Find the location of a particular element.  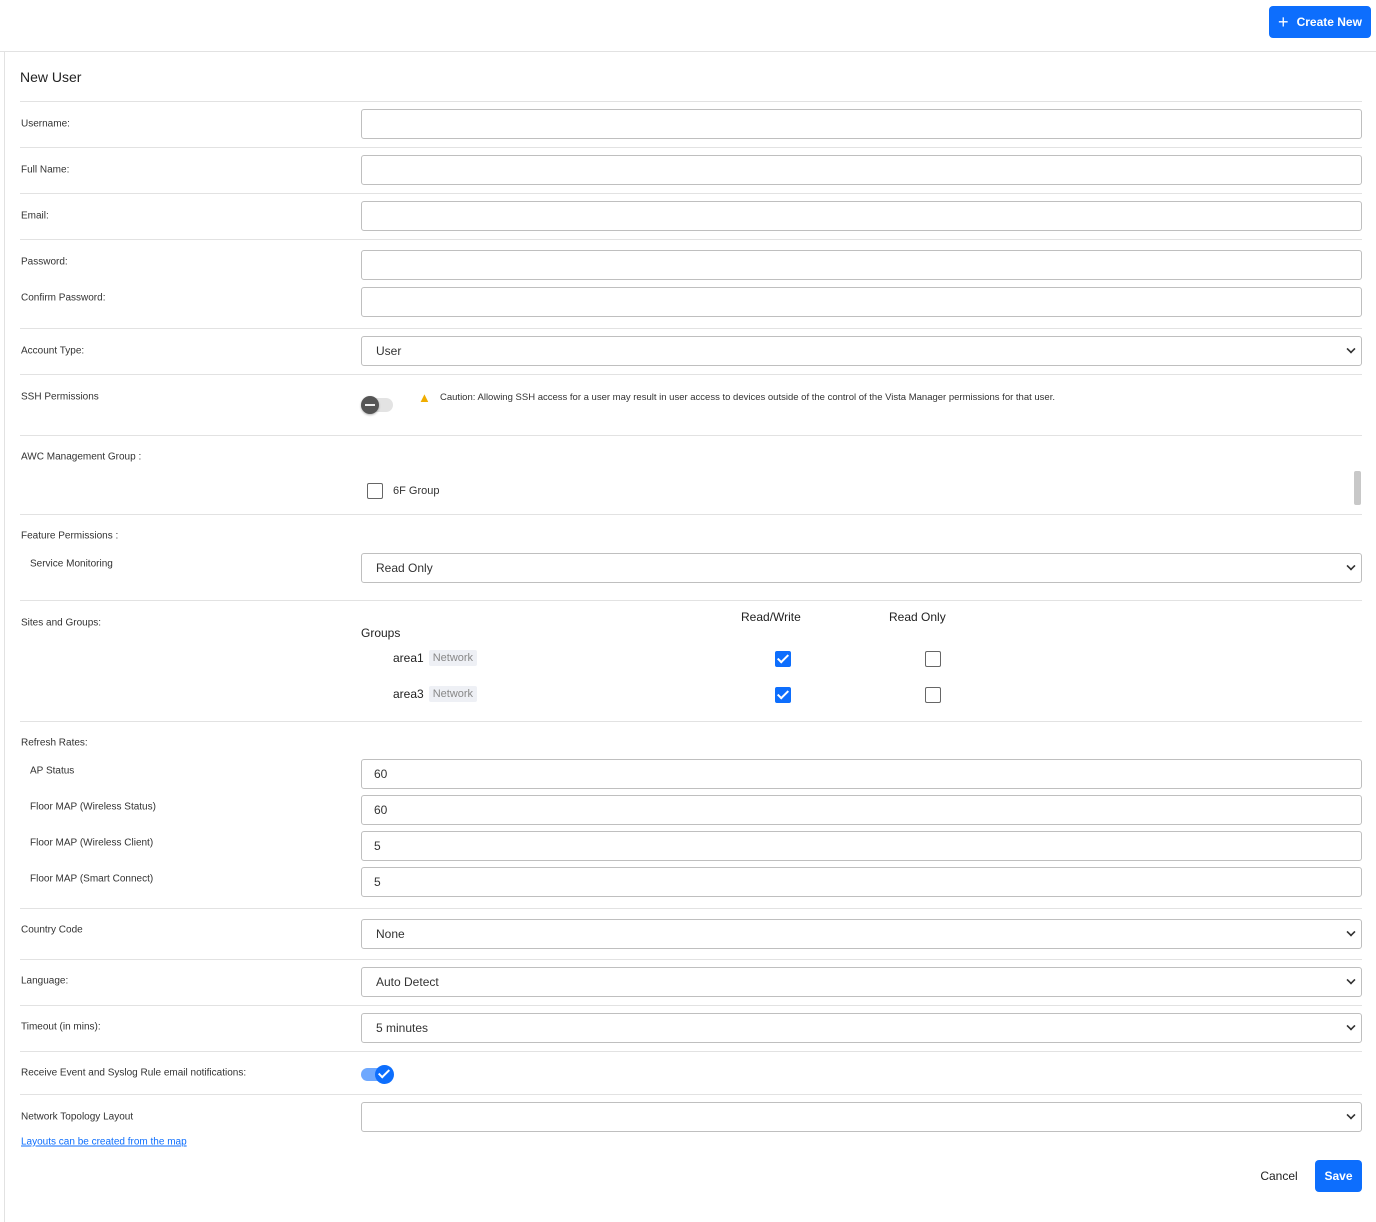

account-type-select: User is located at coordinates (861, 351).